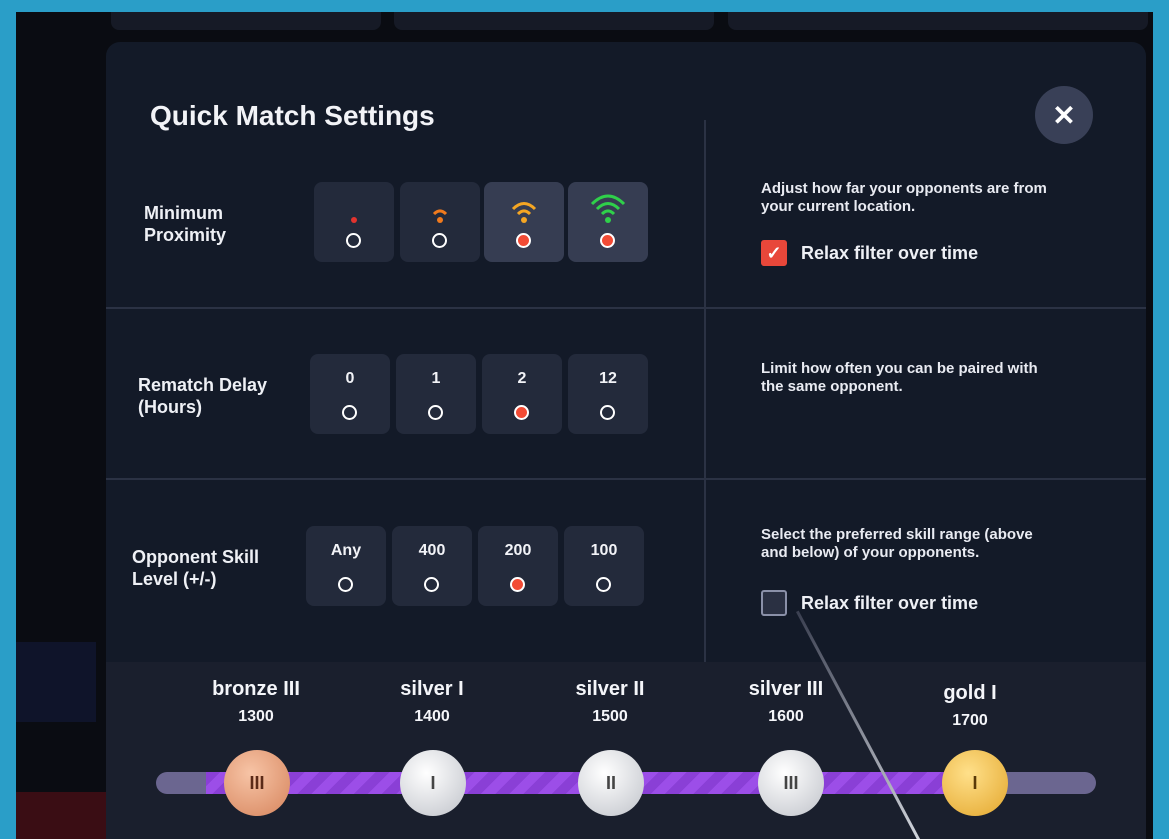 The height and width of the screenshot is (839, 1169). What do you see at coordinates (774, 603) in the screenshot?
I see `skill-relax-checkbox` at bounding box center [774, 603].